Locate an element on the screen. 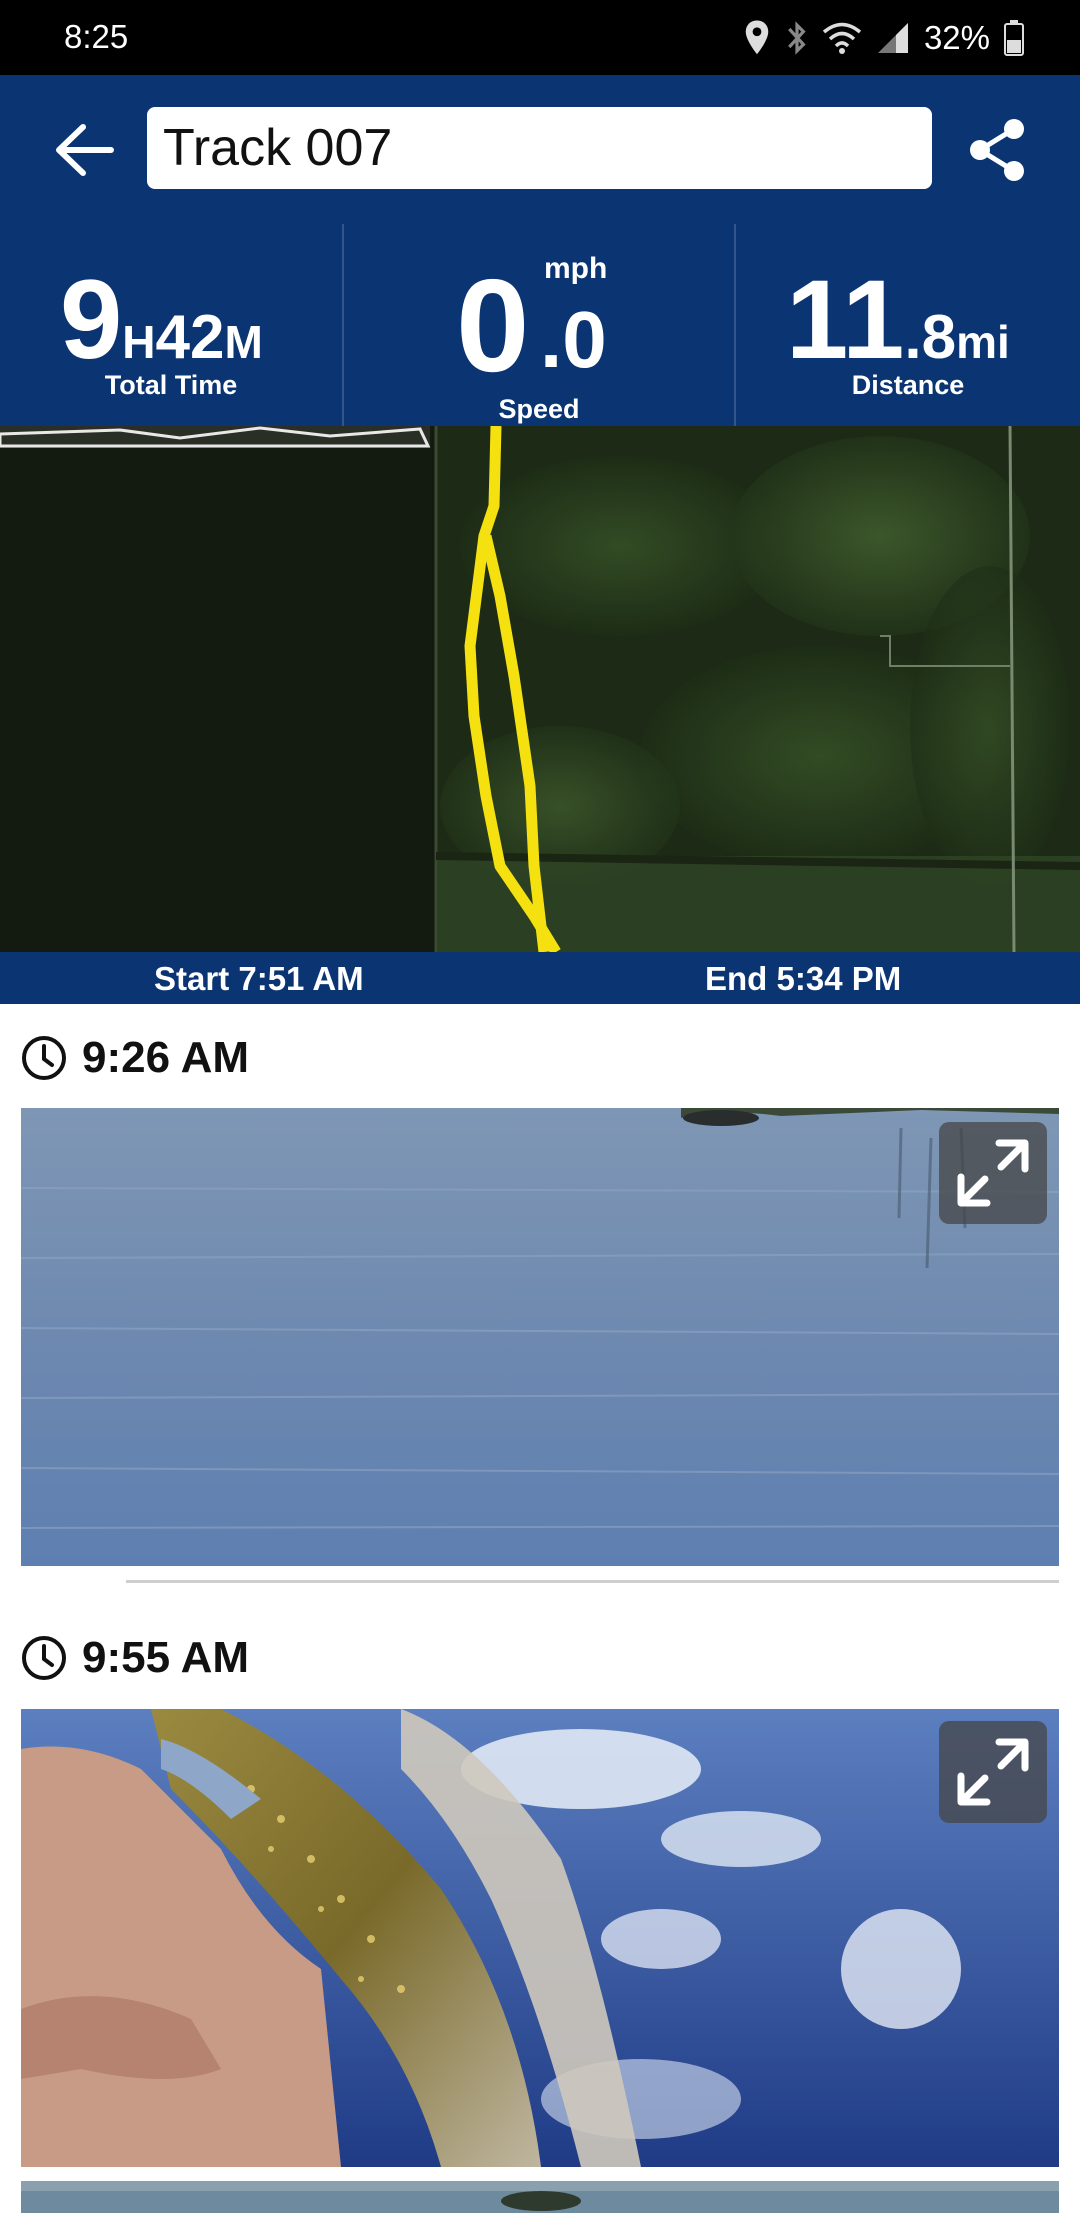 The width and height of the screenshot is (1080, 2213). distance-stat: 11.8mi Distance is located at coordinates (908, 325).